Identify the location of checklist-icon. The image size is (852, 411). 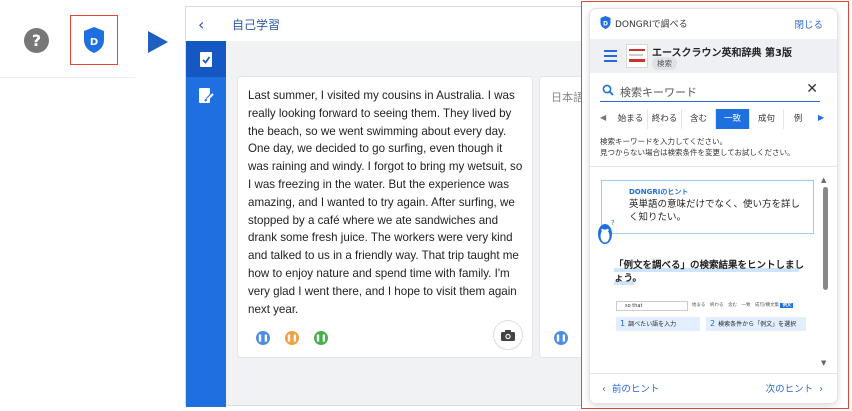
(206, 59).